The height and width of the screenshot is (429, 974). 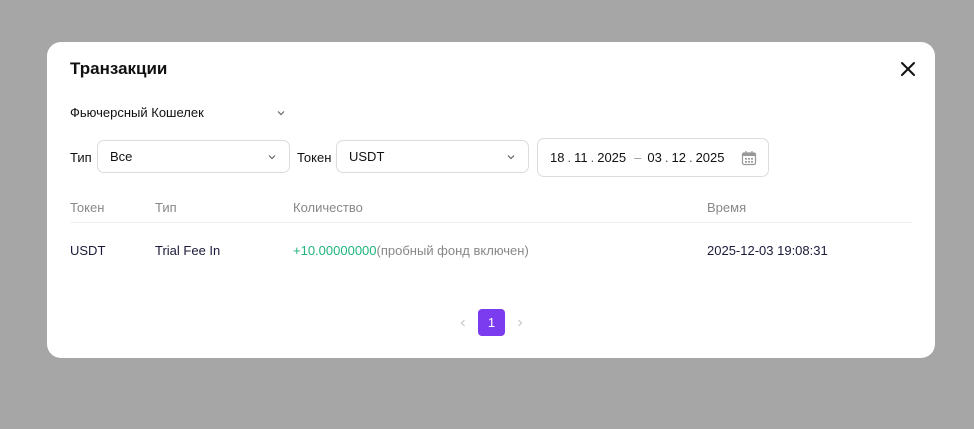 What do you see at coordinates (121, 156) in the screenshot?
I see `type-filter-value: Все` at bounding box center [121, 156].